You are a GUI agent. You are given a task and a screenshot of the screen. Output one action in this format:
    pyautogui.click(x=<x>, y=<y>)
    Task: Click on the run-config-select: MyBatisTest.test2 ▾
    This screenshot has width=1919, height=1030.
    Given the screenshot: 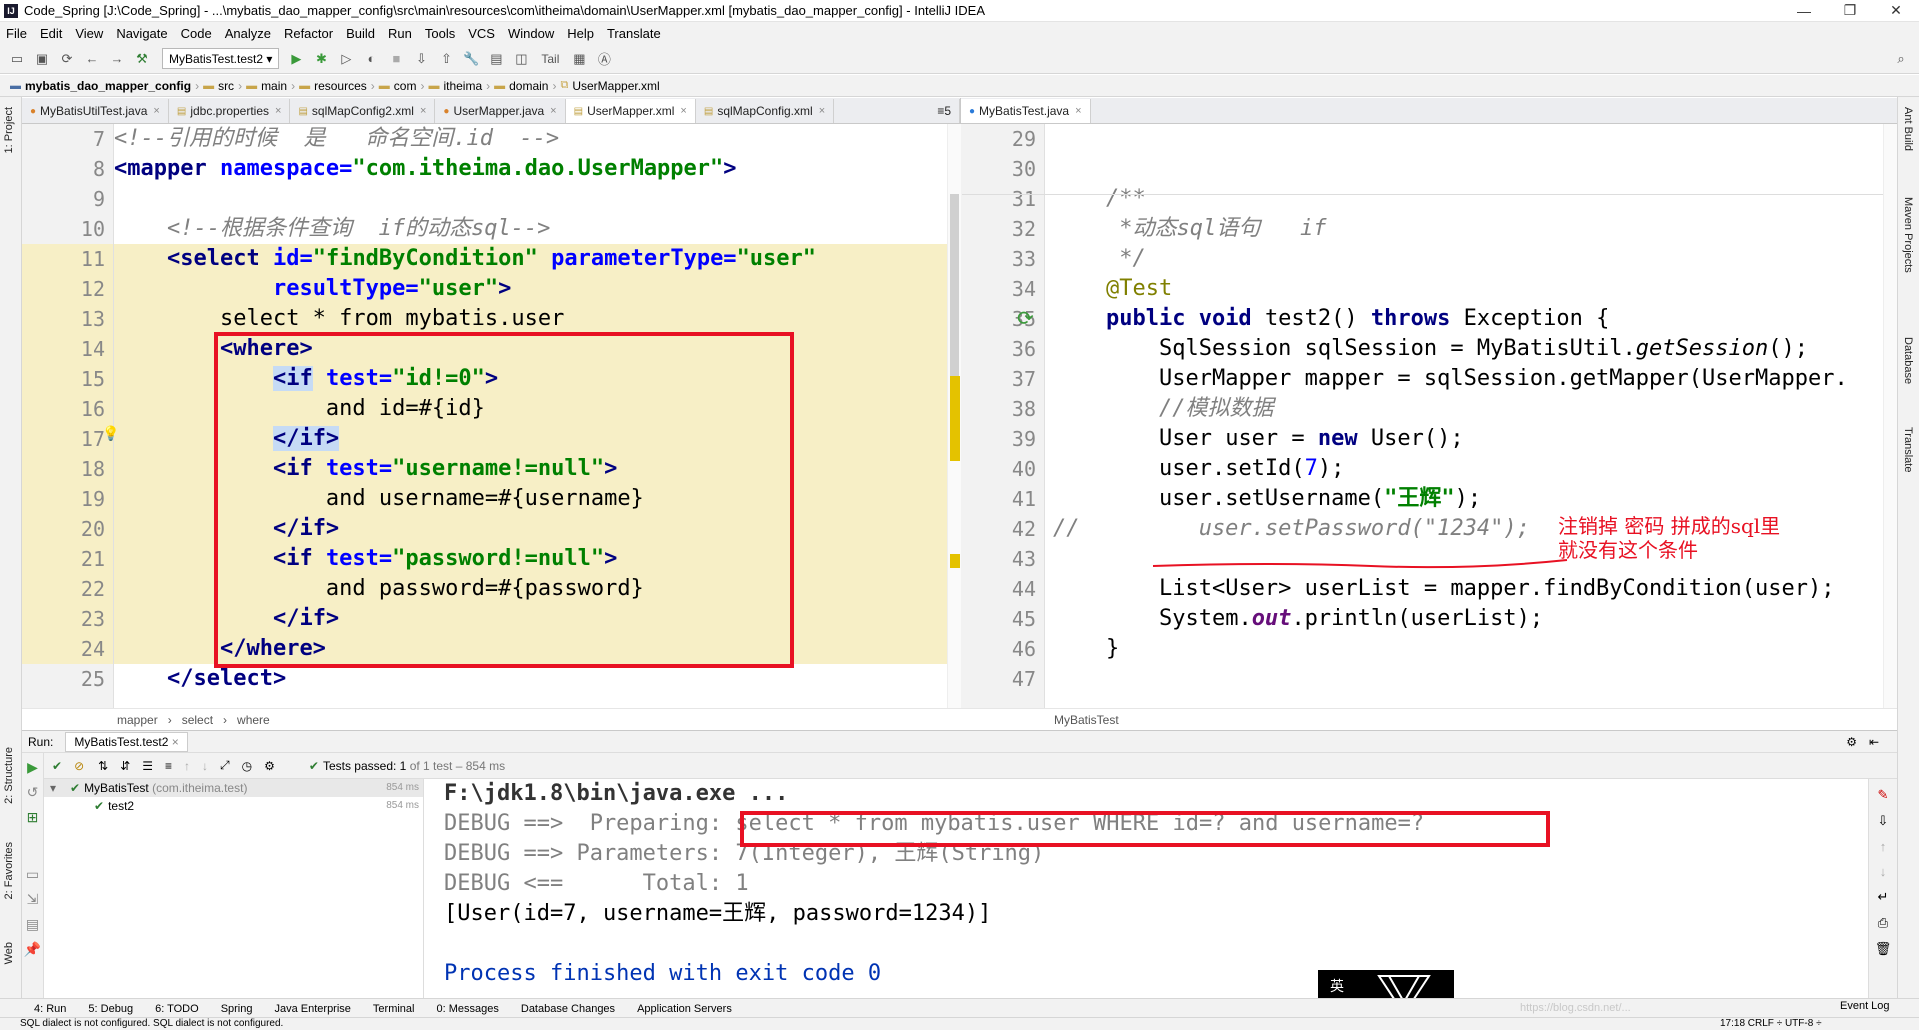 What is the action you would take?
    pyautogui.click(x=221, y=58)
    